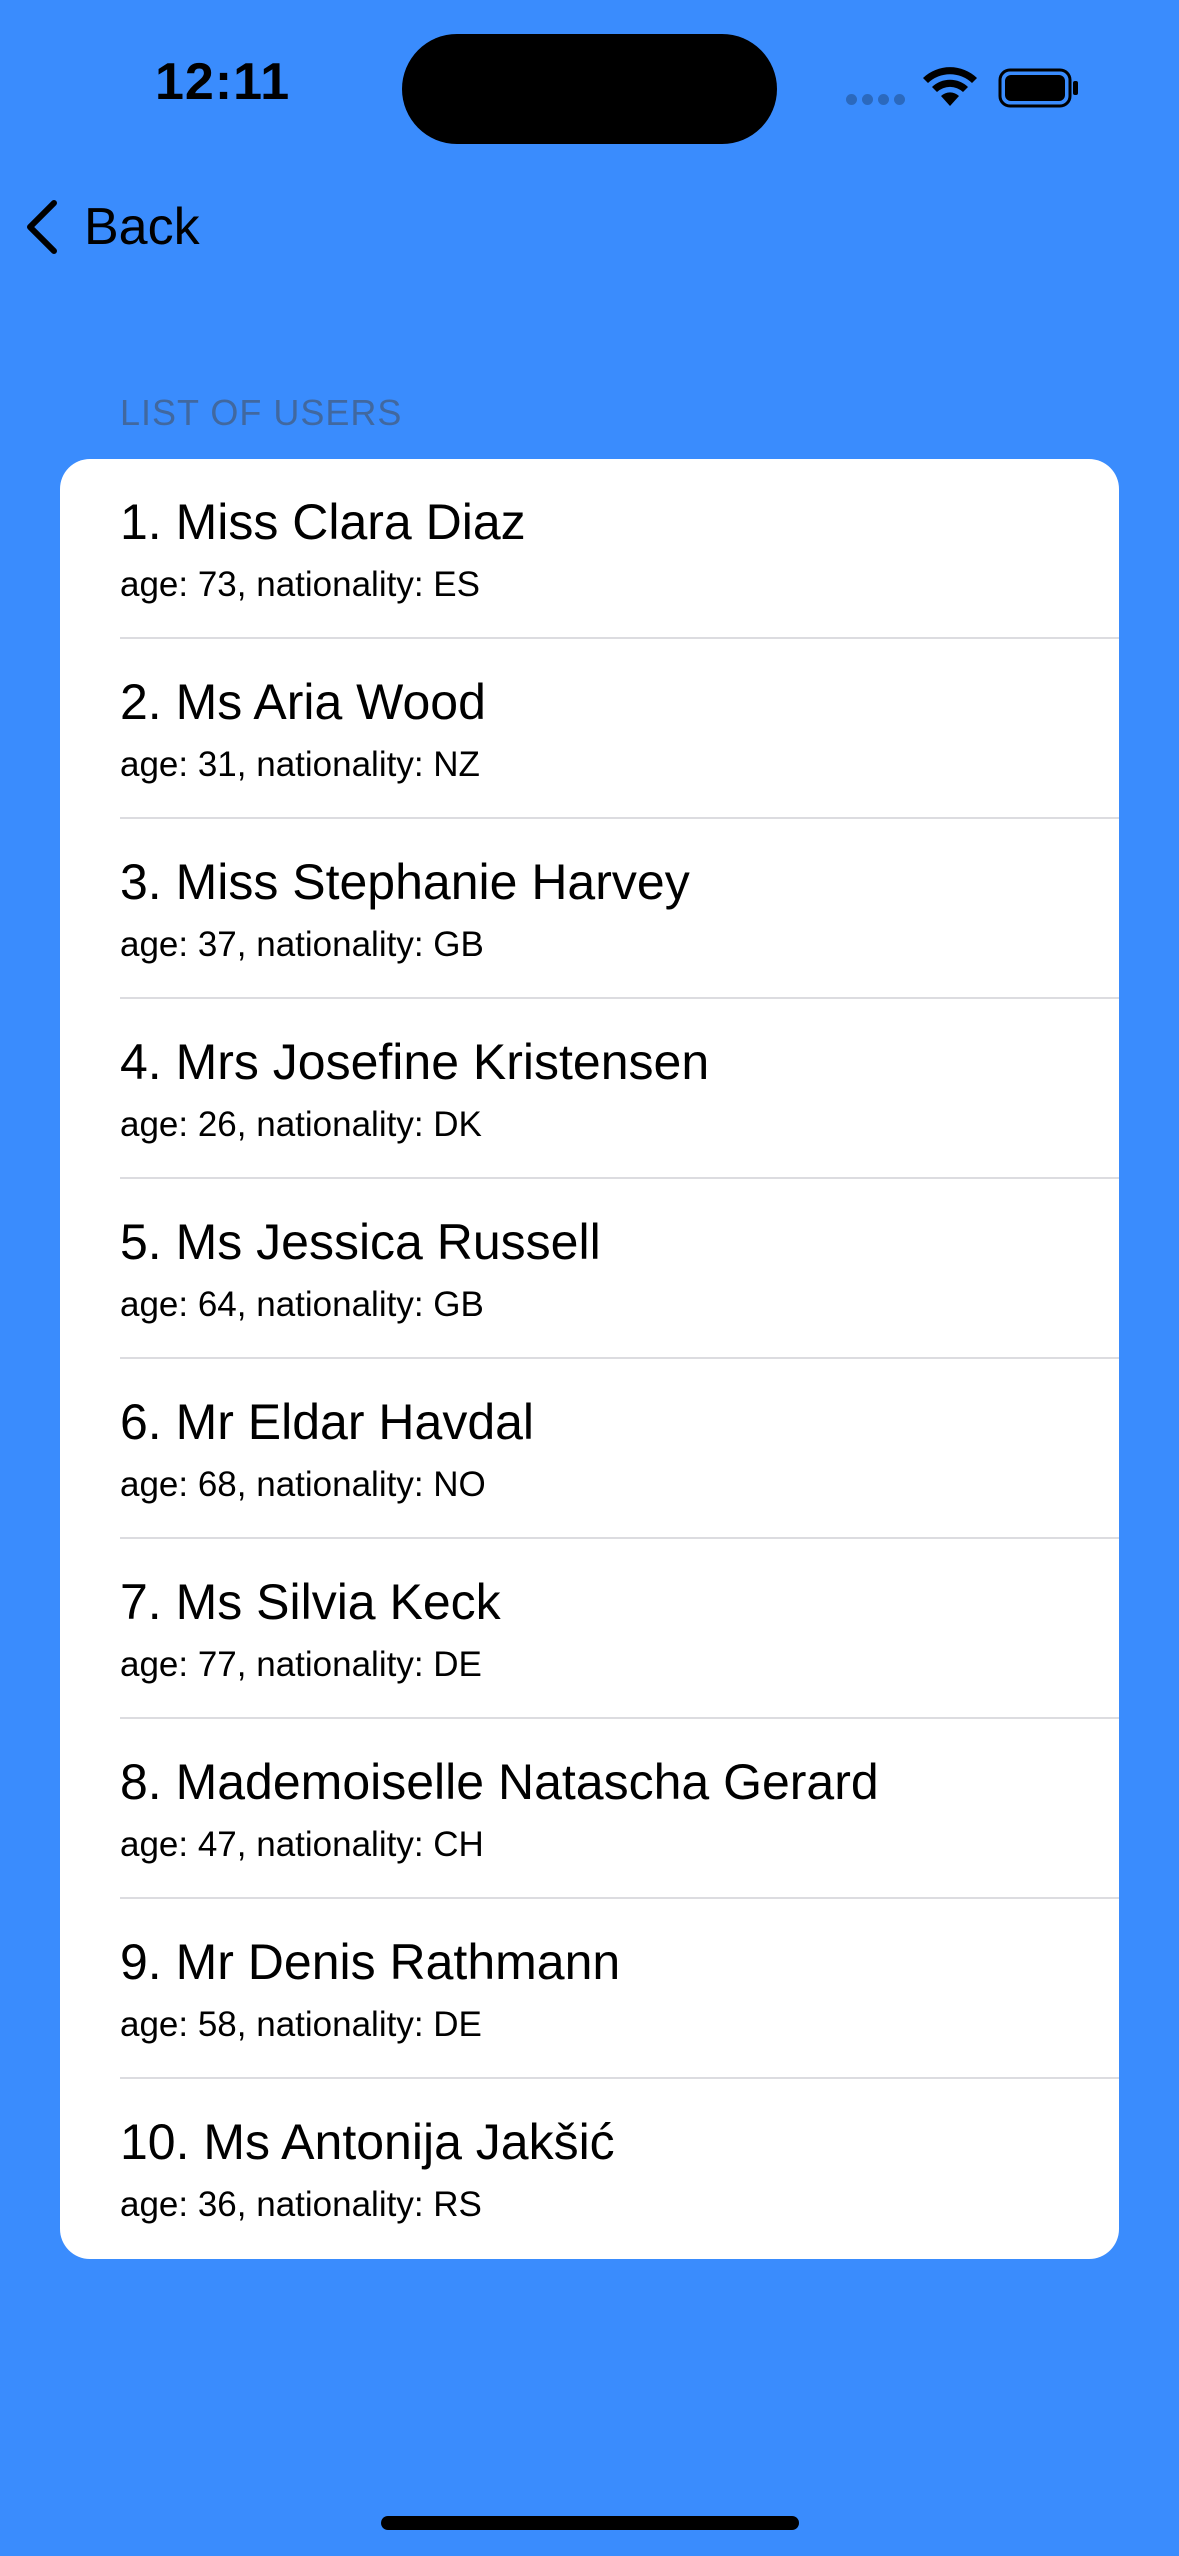  What do you see at coordinates (301, 1124) in the screenshot?
I see `user-details: age: 26, nationality: DK` at bounding box center [301, 1124].